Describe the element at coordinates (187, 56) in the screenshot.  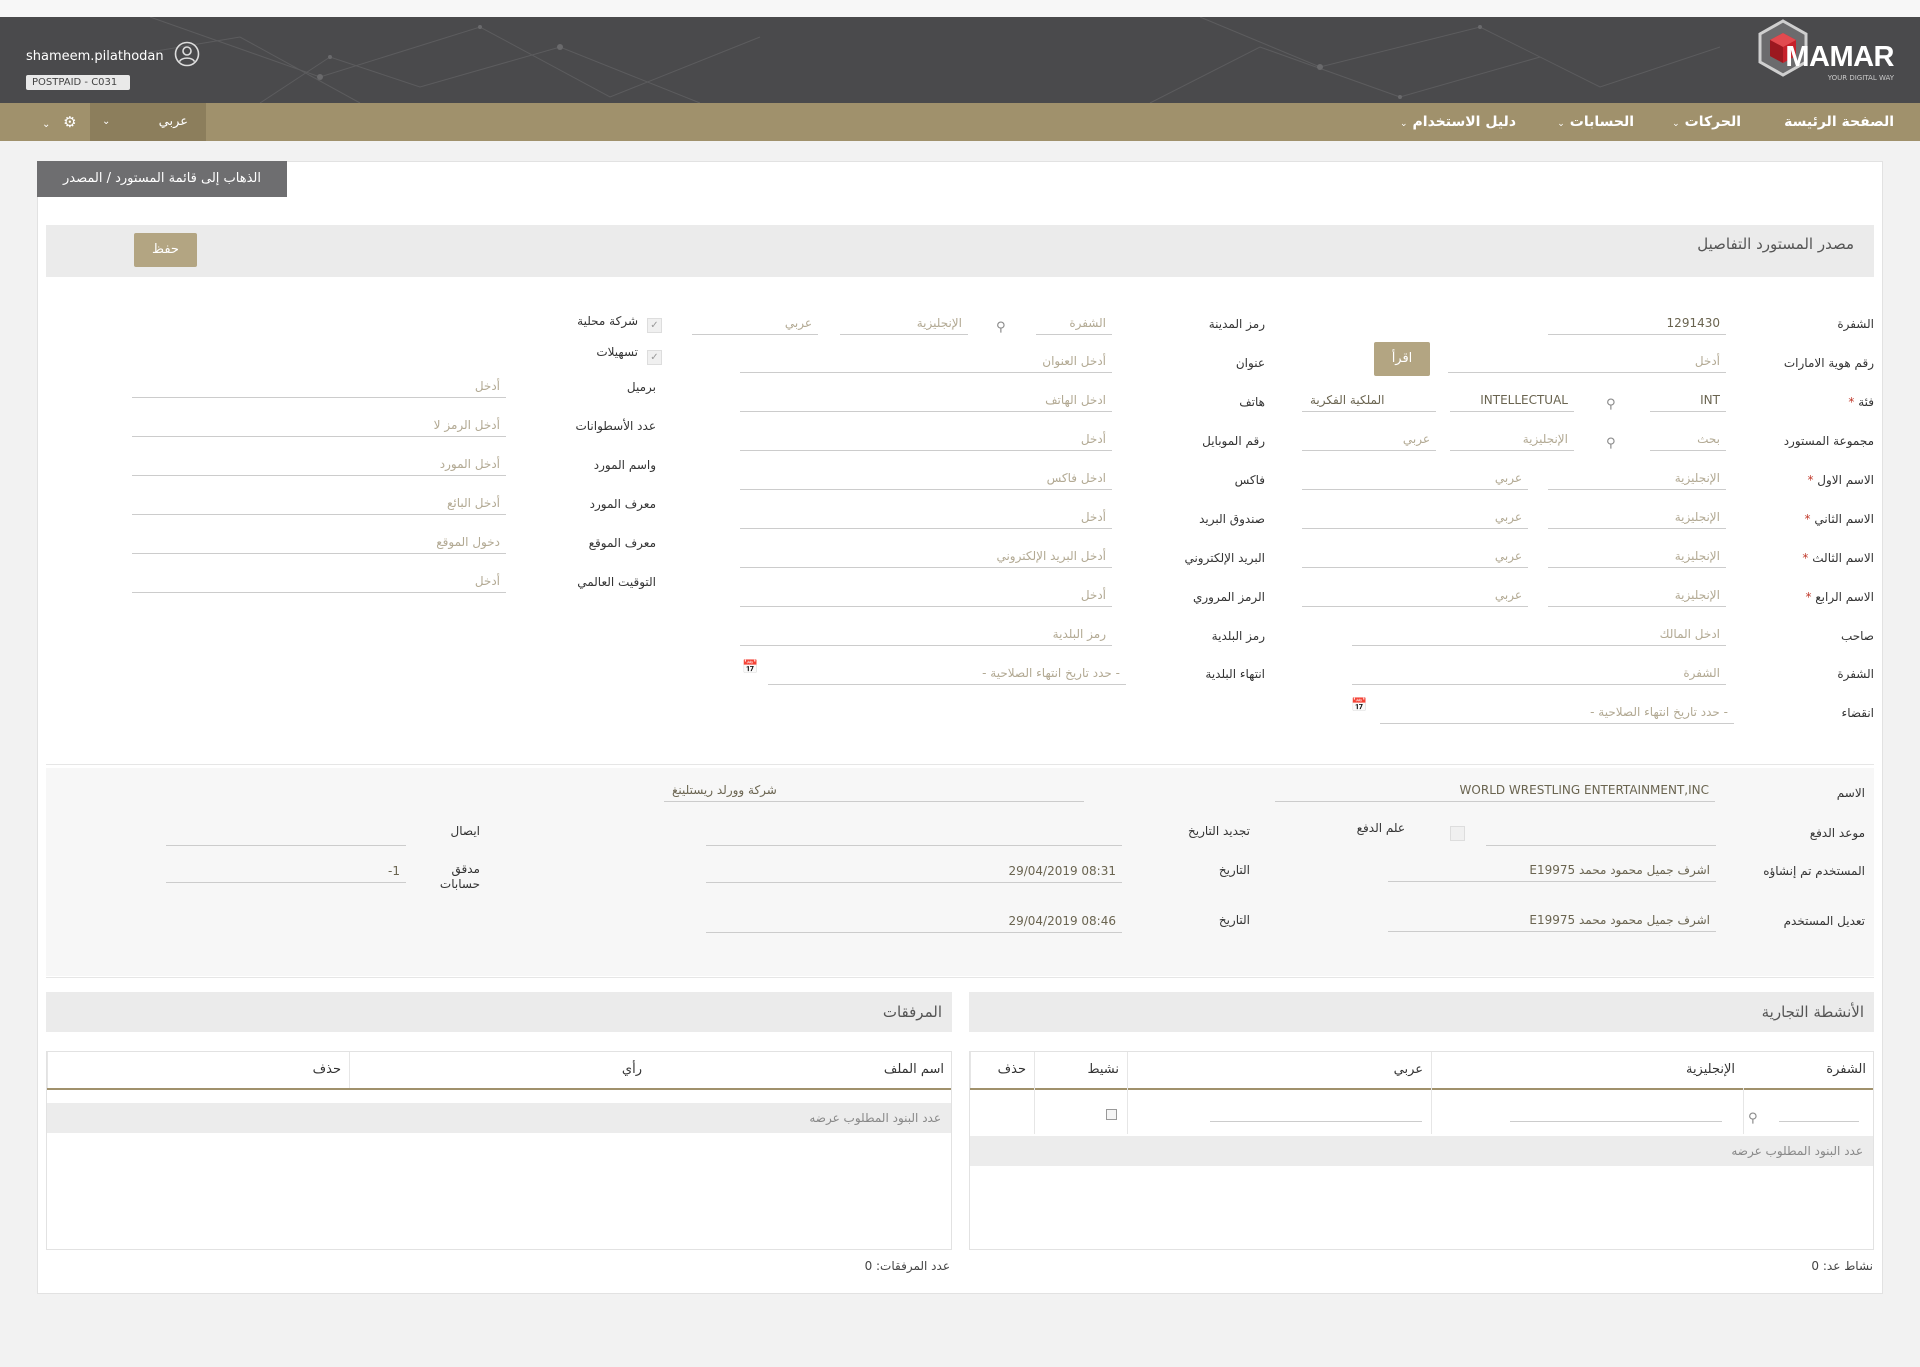
I see `user-circle-icon` at that location.